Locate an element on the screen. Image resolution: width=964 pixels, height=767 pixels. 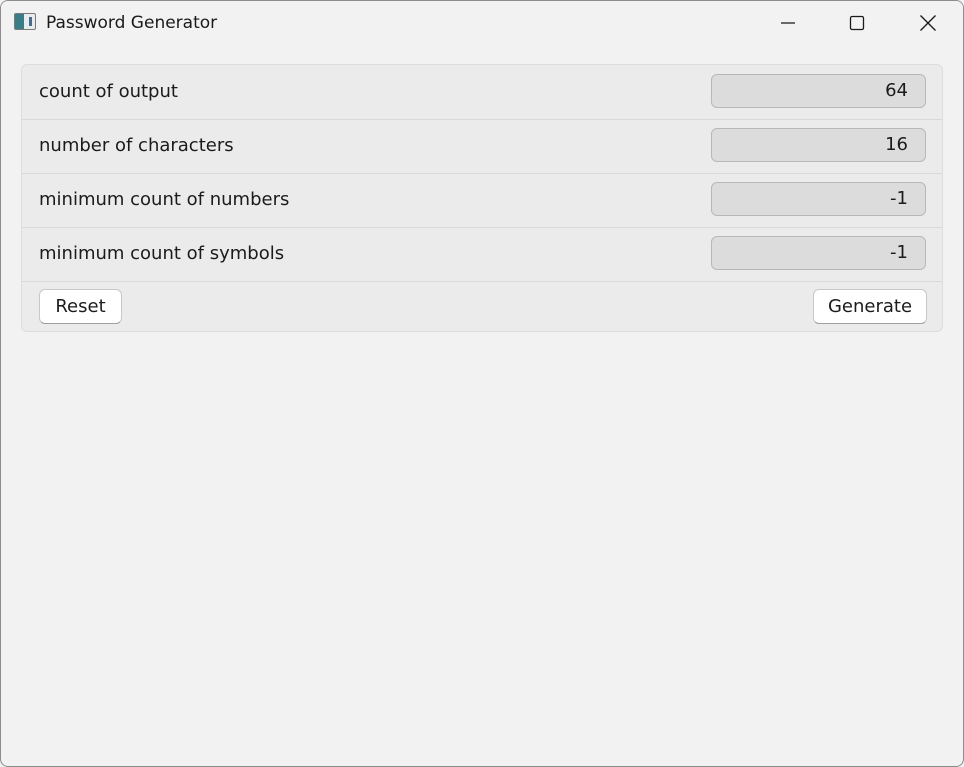
count-of-output-label: count of output is located at coordinates (108, 91).